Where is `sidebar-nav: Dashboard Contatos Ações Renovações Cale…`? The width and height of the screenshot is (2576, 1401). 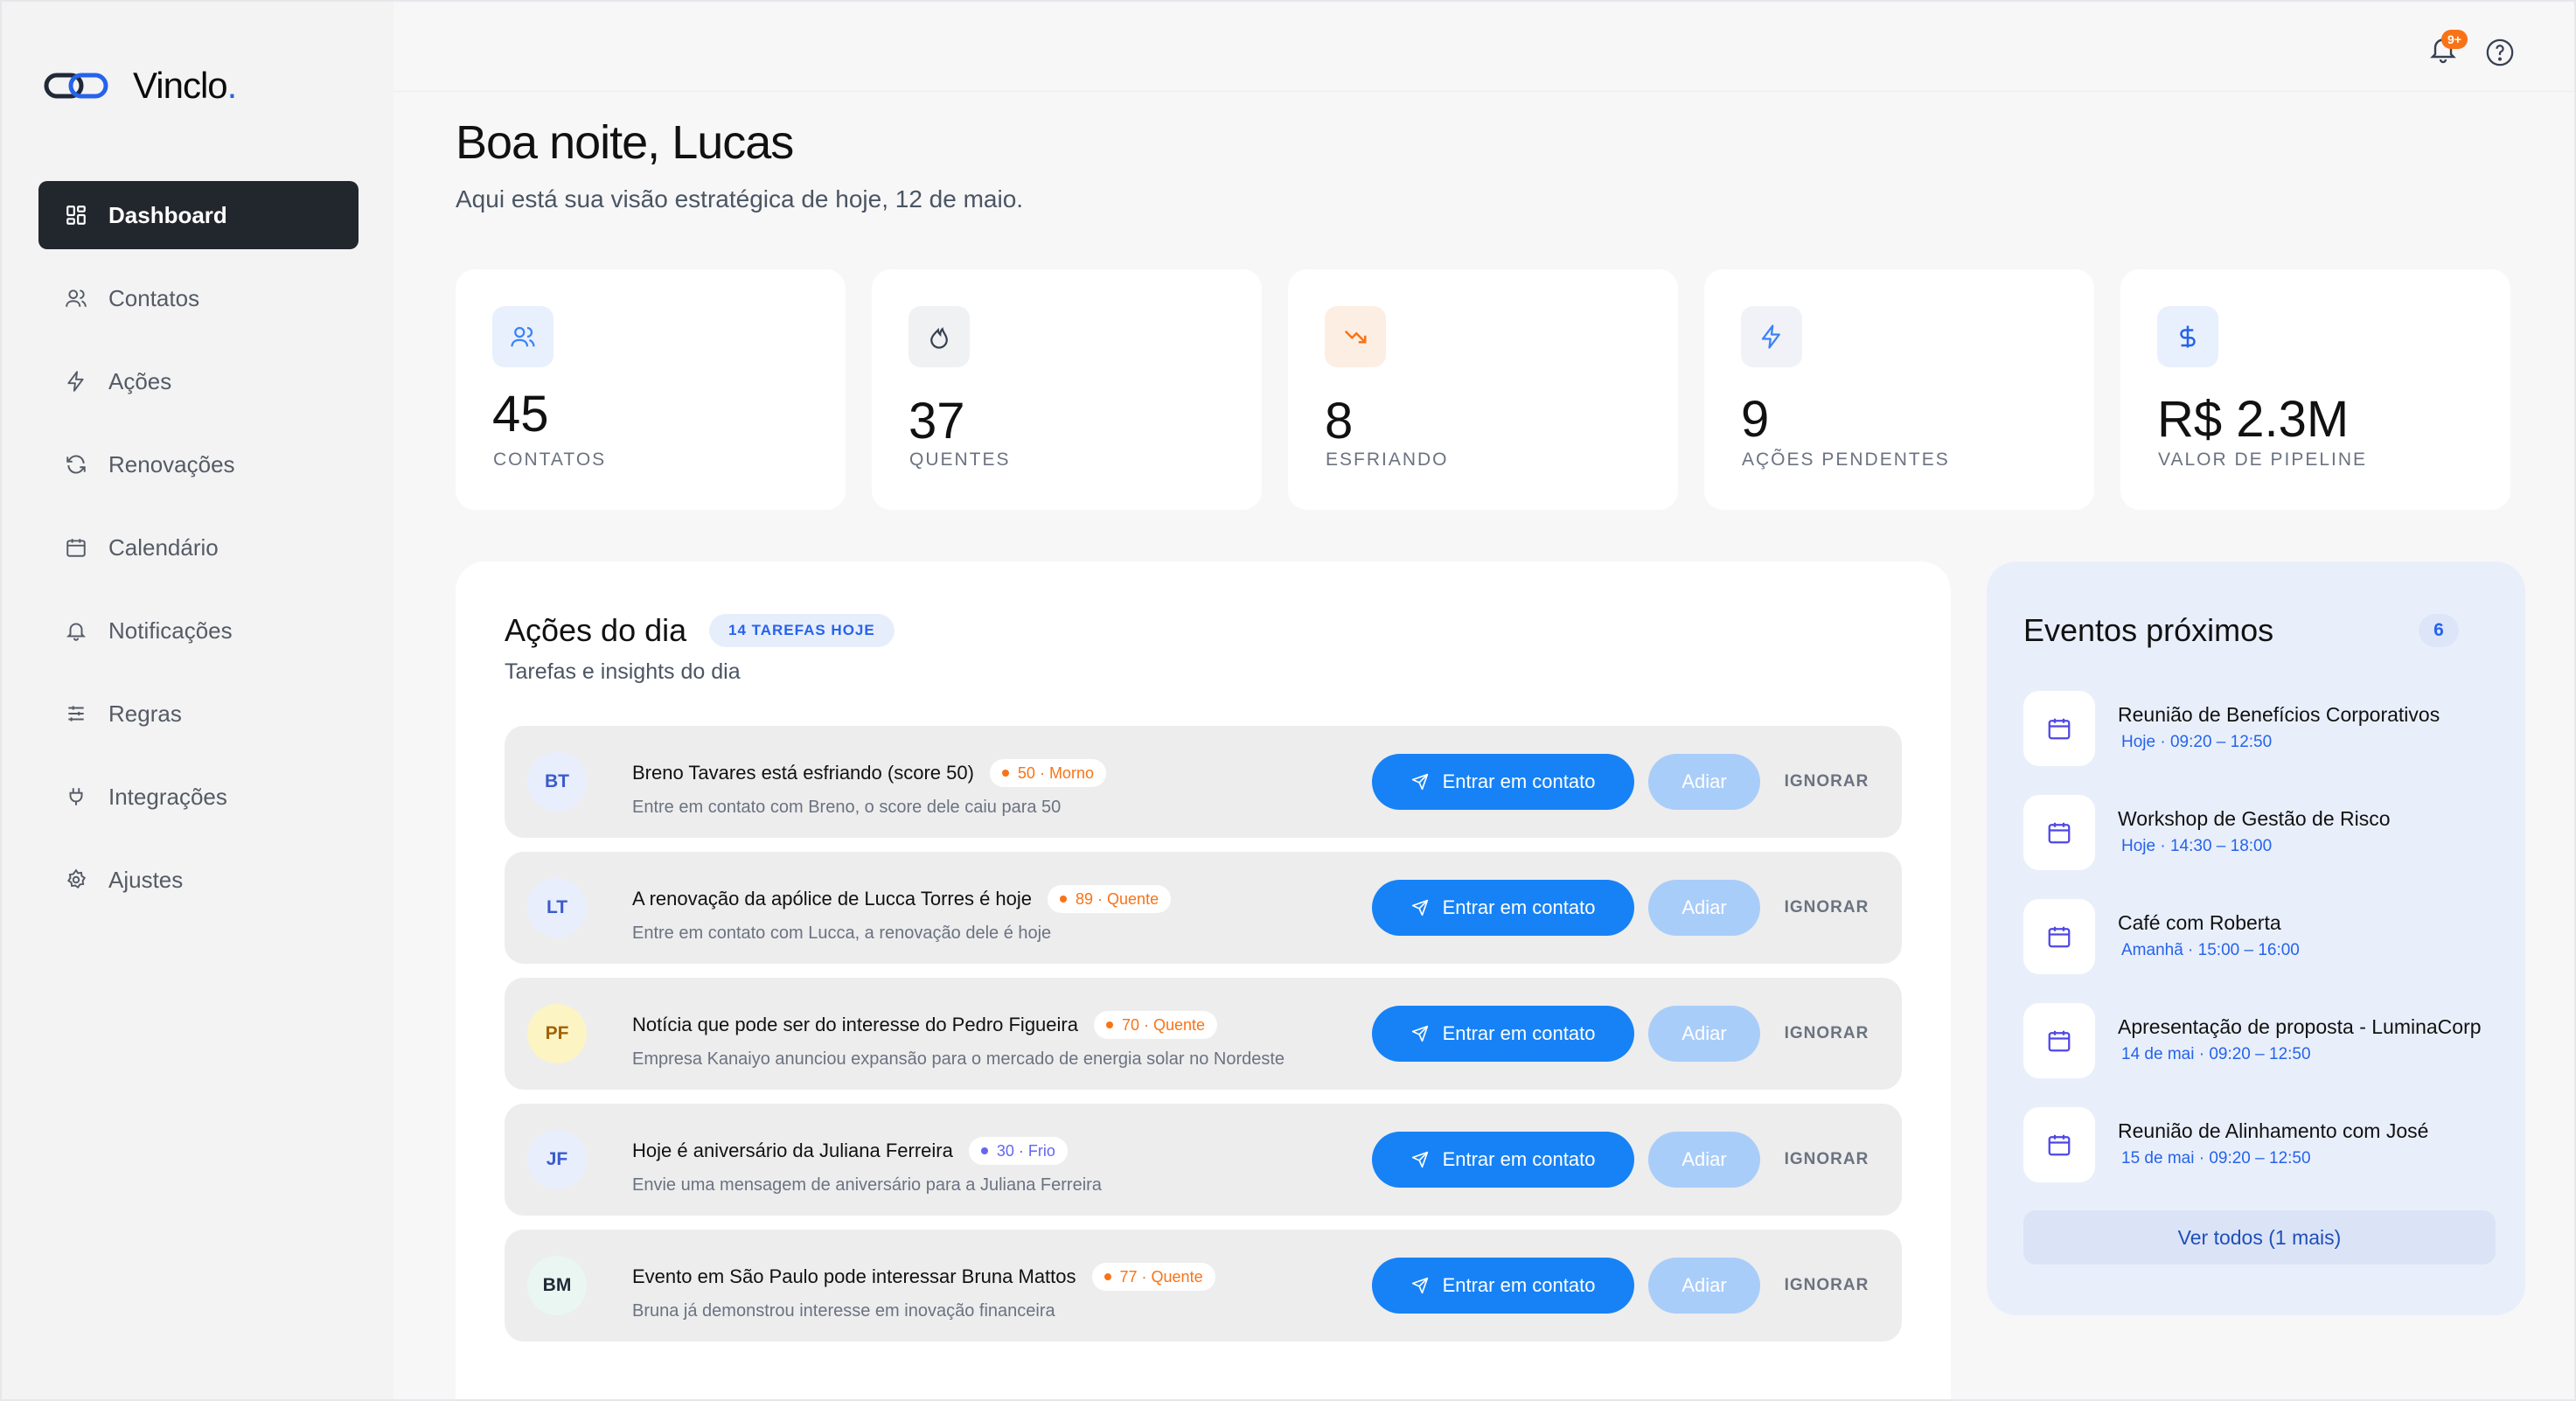 sidebar-nav: Dashboard Contatos Ações Renovações Cale… is located at coordinates (198, 555).